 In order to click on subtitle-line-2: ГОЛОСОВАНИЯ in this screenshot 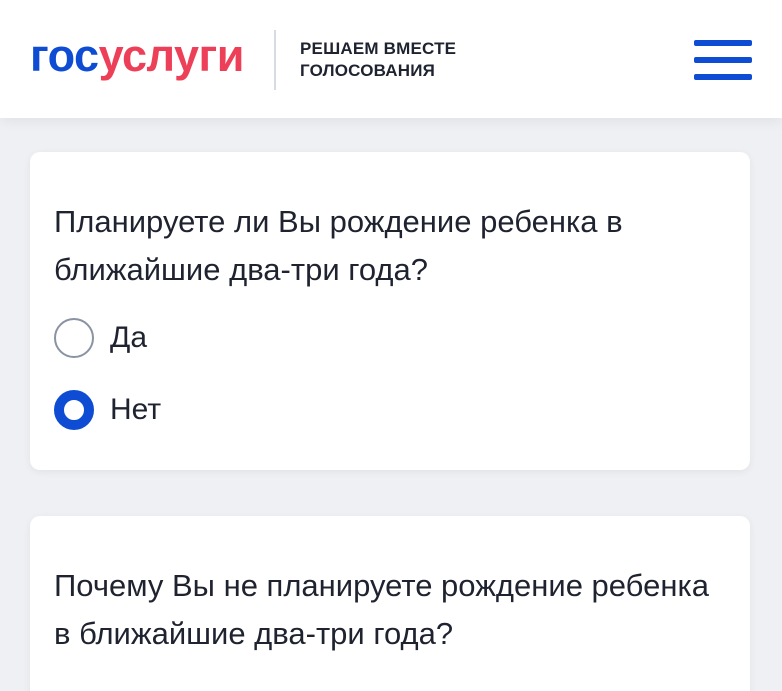, I will do `click(368, 70)`.